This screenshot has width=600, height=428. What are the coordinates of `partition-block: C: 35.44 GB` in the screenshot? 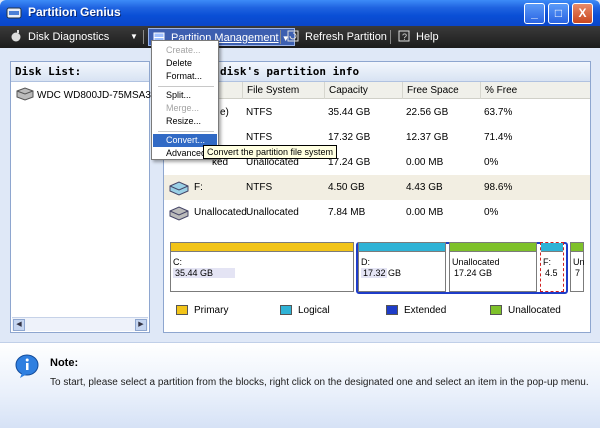 It's located at (262, 267).